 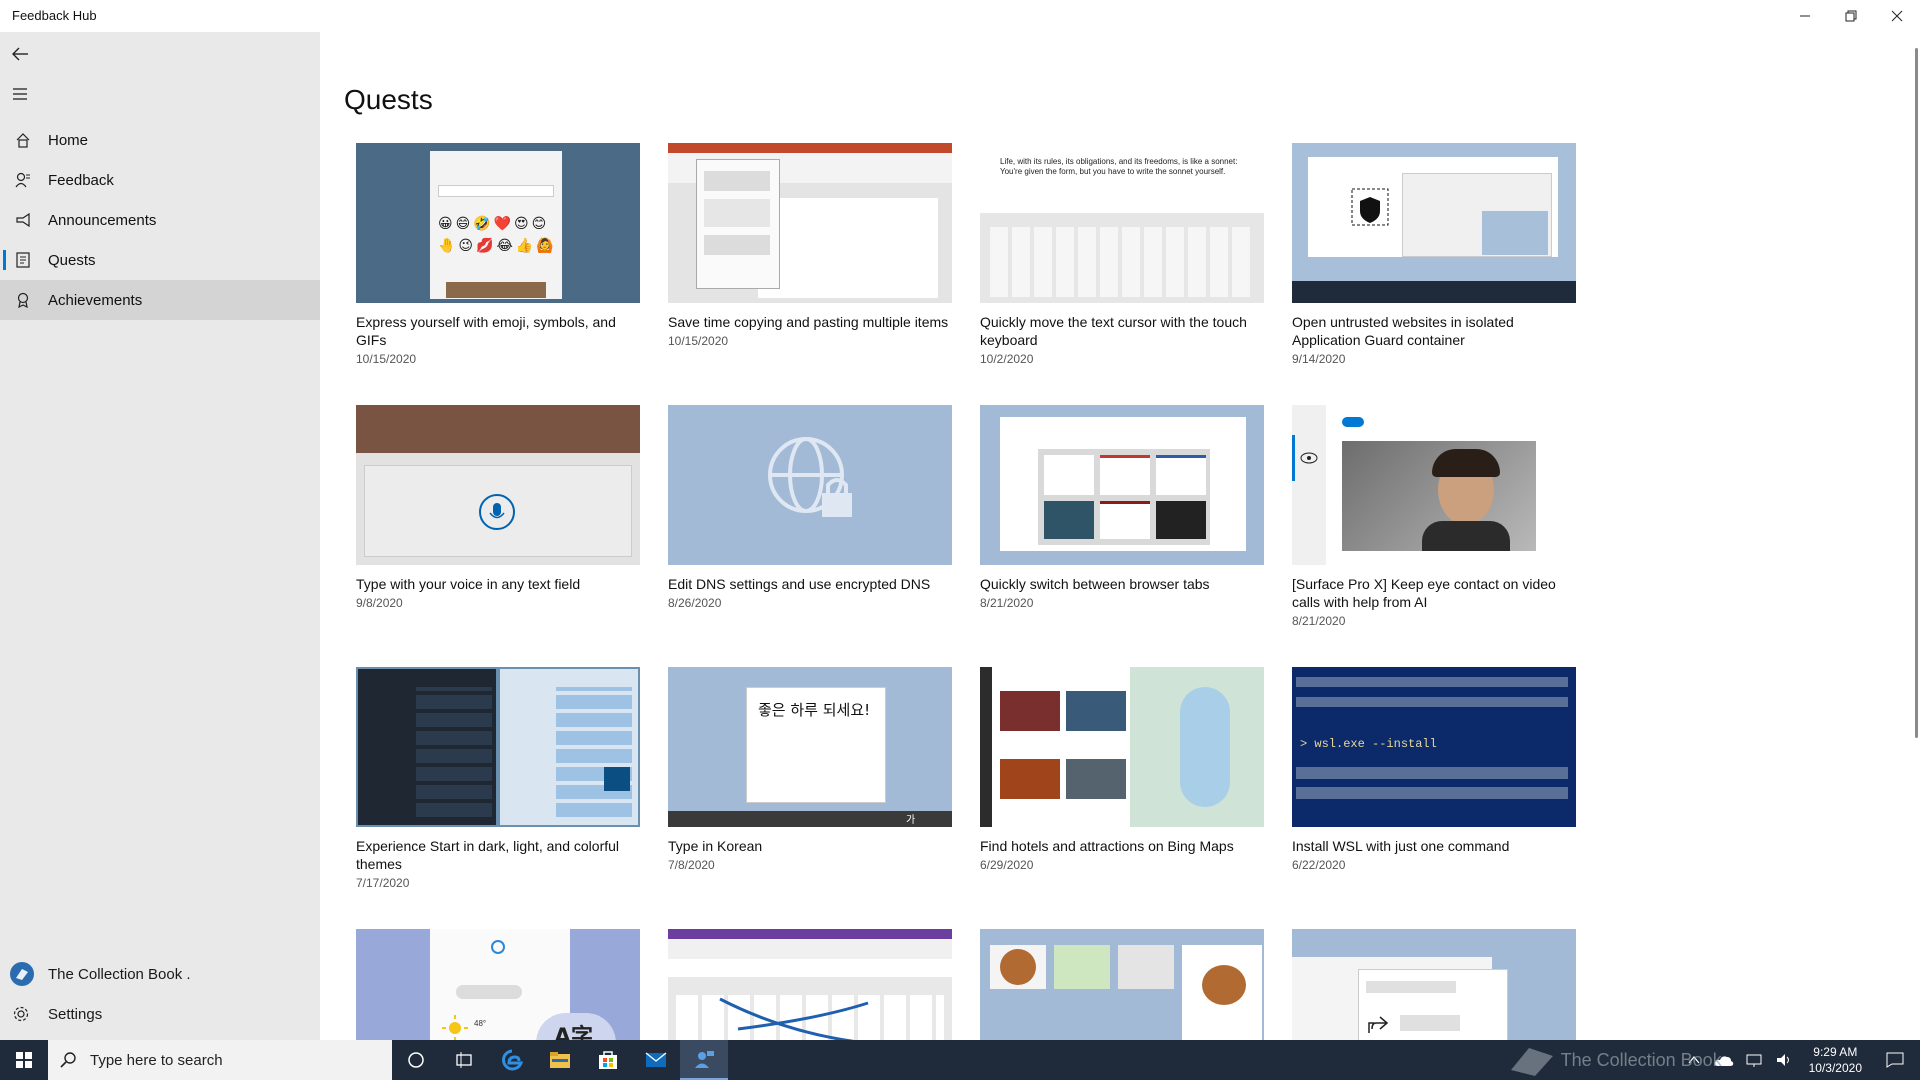 I want to click on mail-icon, so click(x=656, y=1059).